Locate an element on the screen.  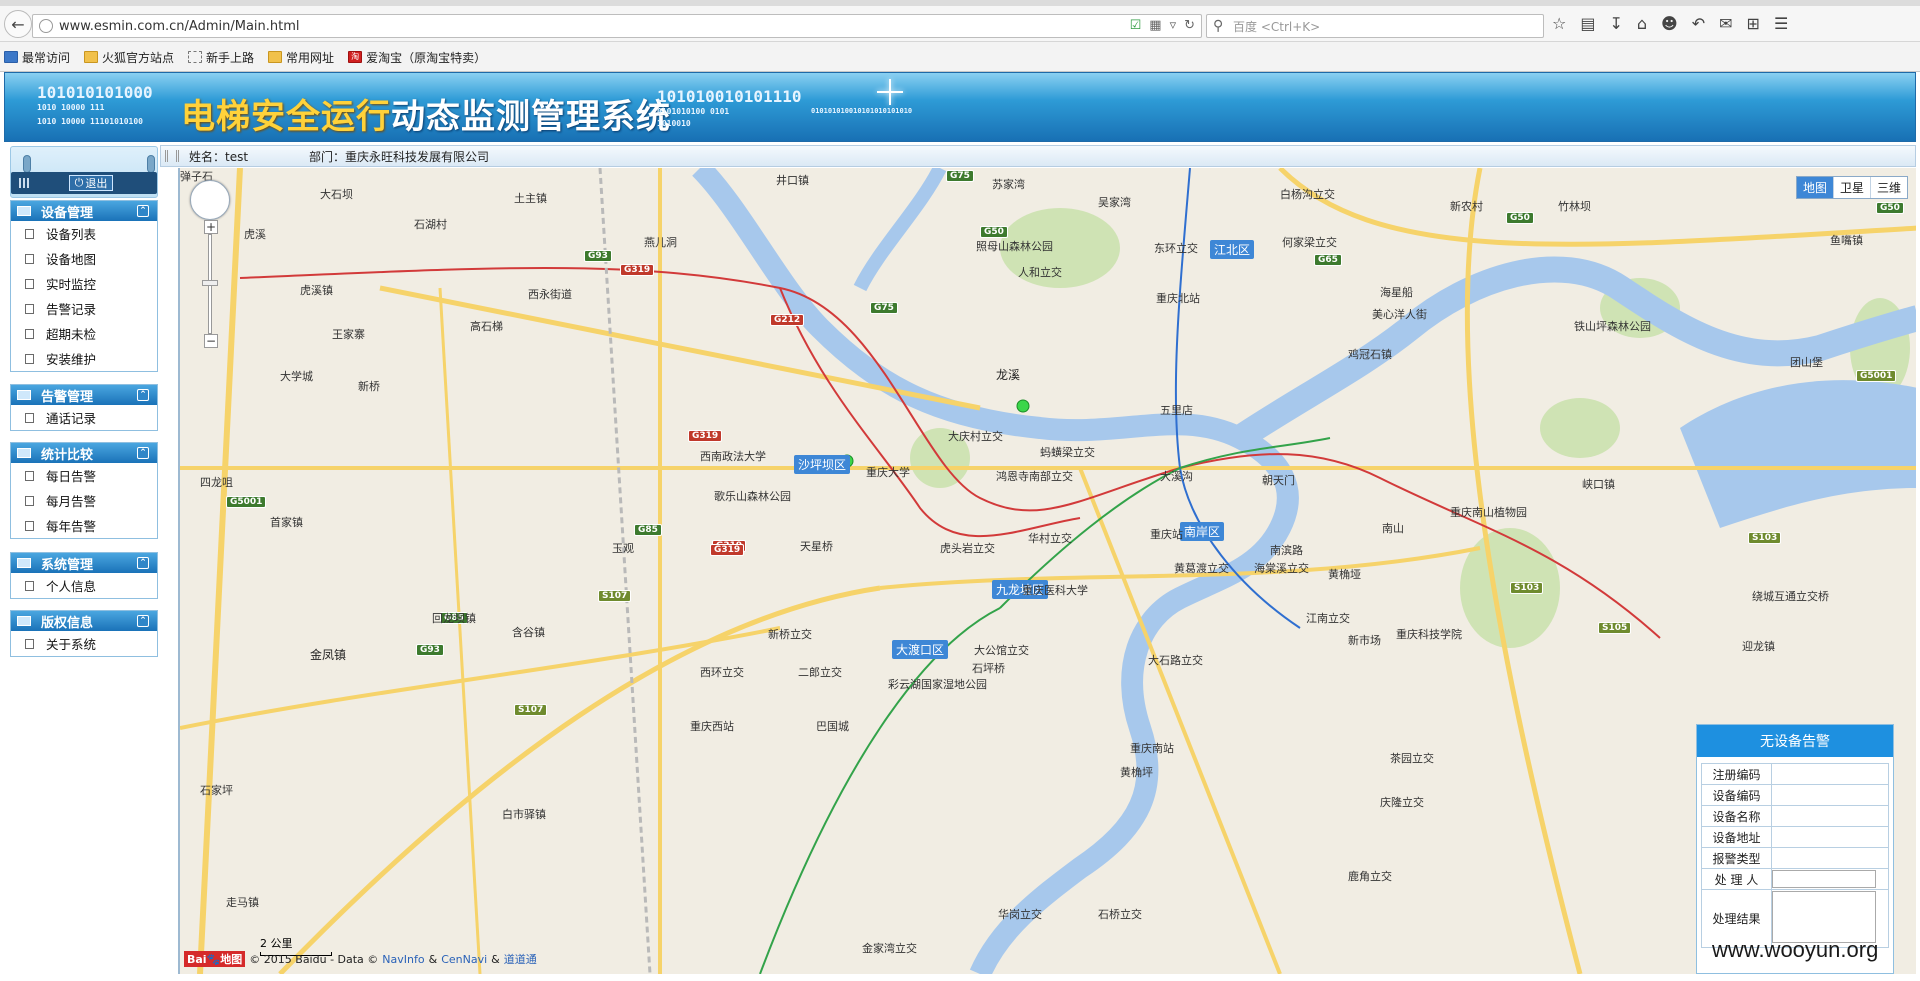
map-label: 茶园立交 is located at coordinates (1412, 758).